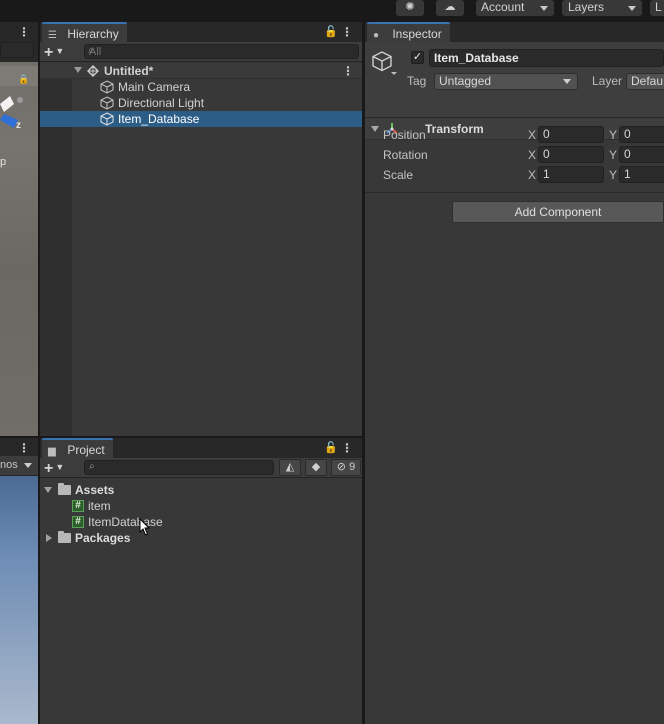 This screenshot has height=724, width=664. Describe the element at coordinates (352, 467) in the screenshot. I see `hidden-count: 9` at that location.